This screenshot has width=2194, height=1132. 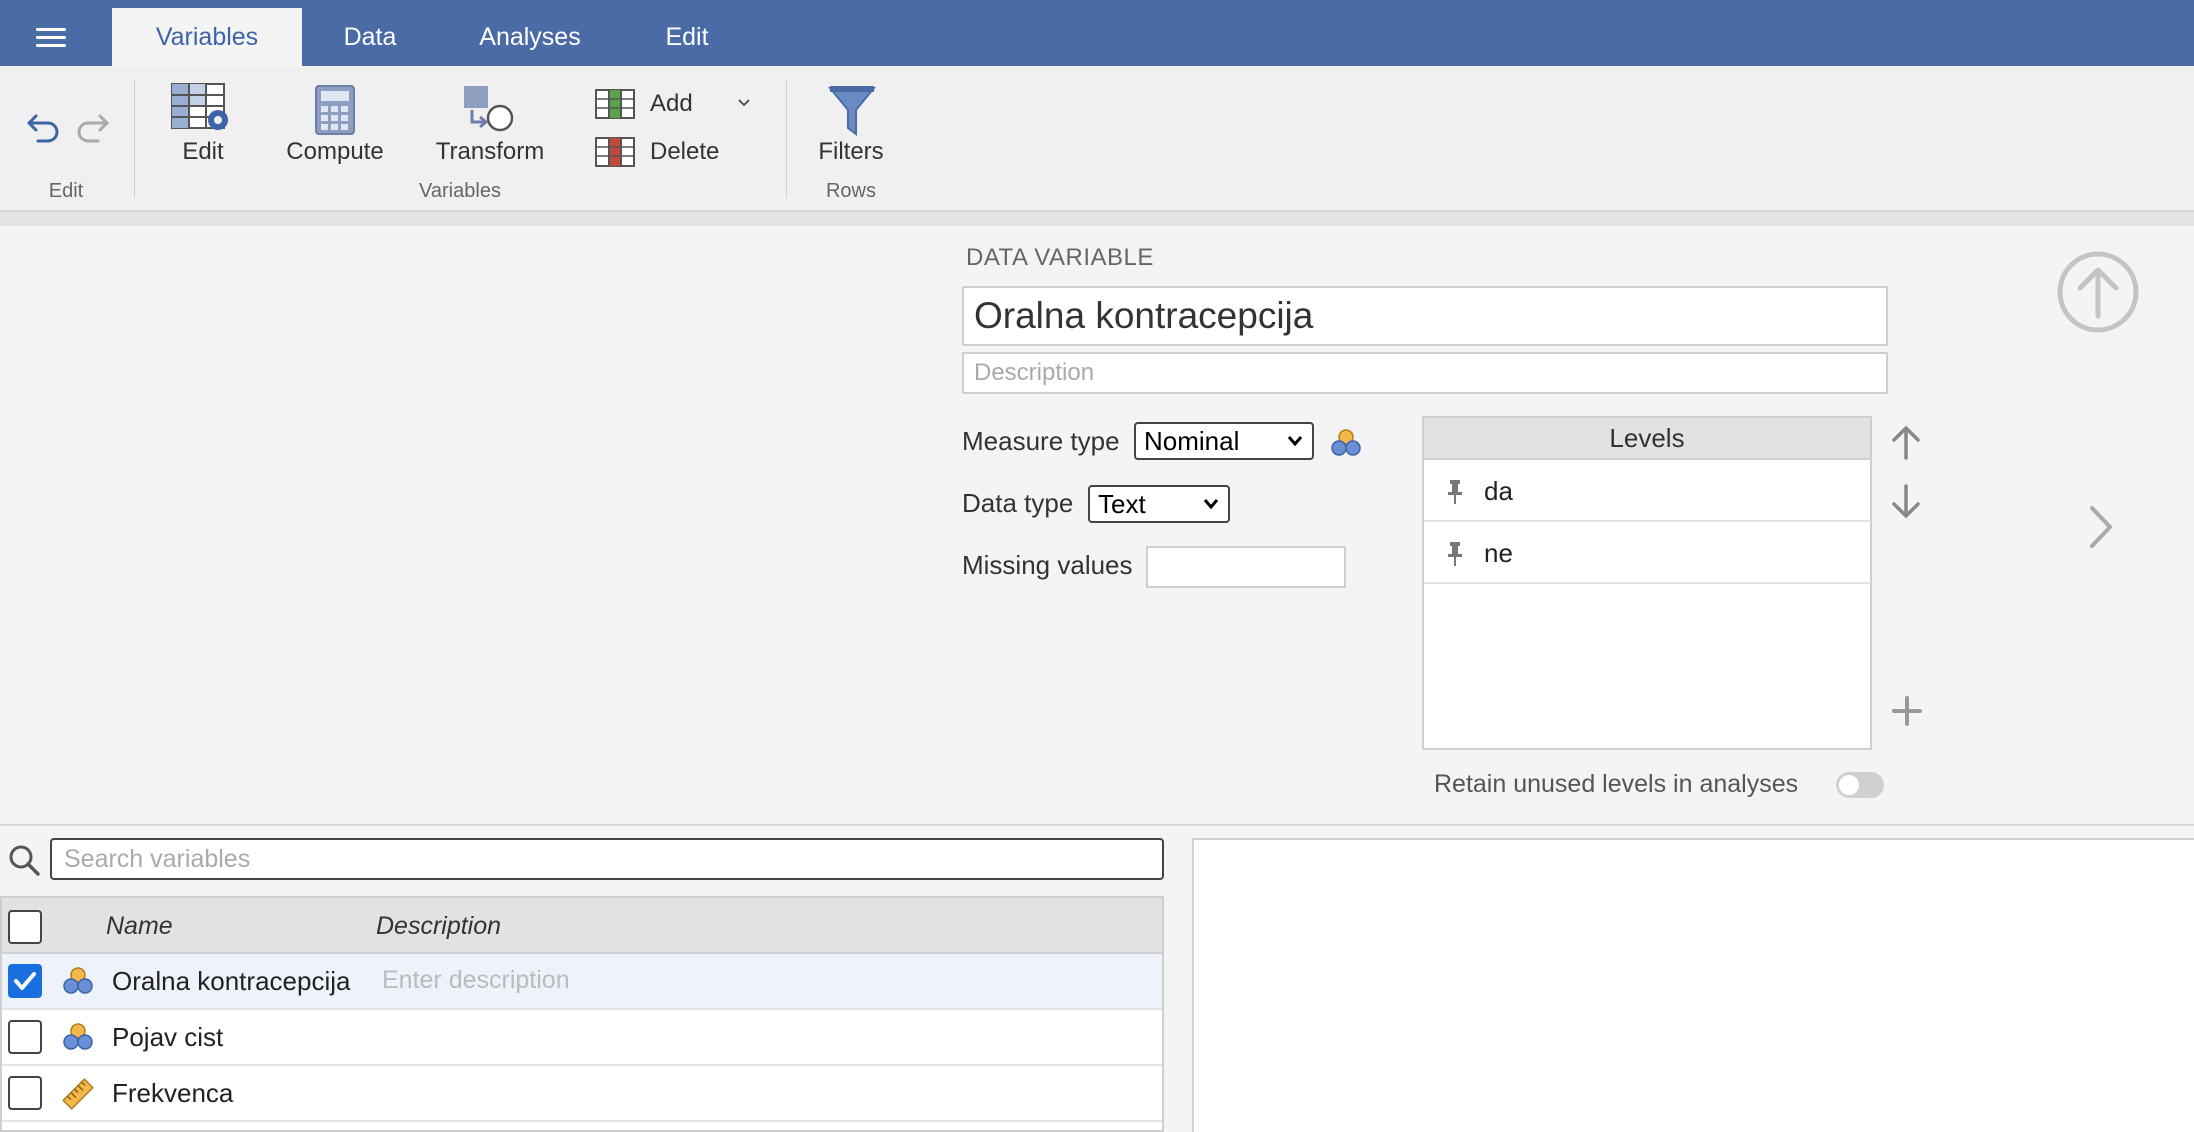 What do you see at coordinates (370, 37) in the screenshot?
I see `tab-data: Data` at bounding box center [370, 37].